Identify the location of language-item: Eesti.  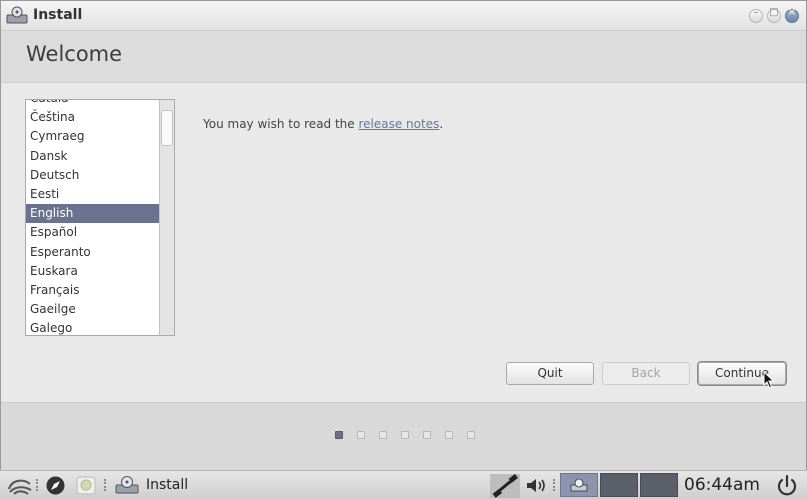
(92, 194).